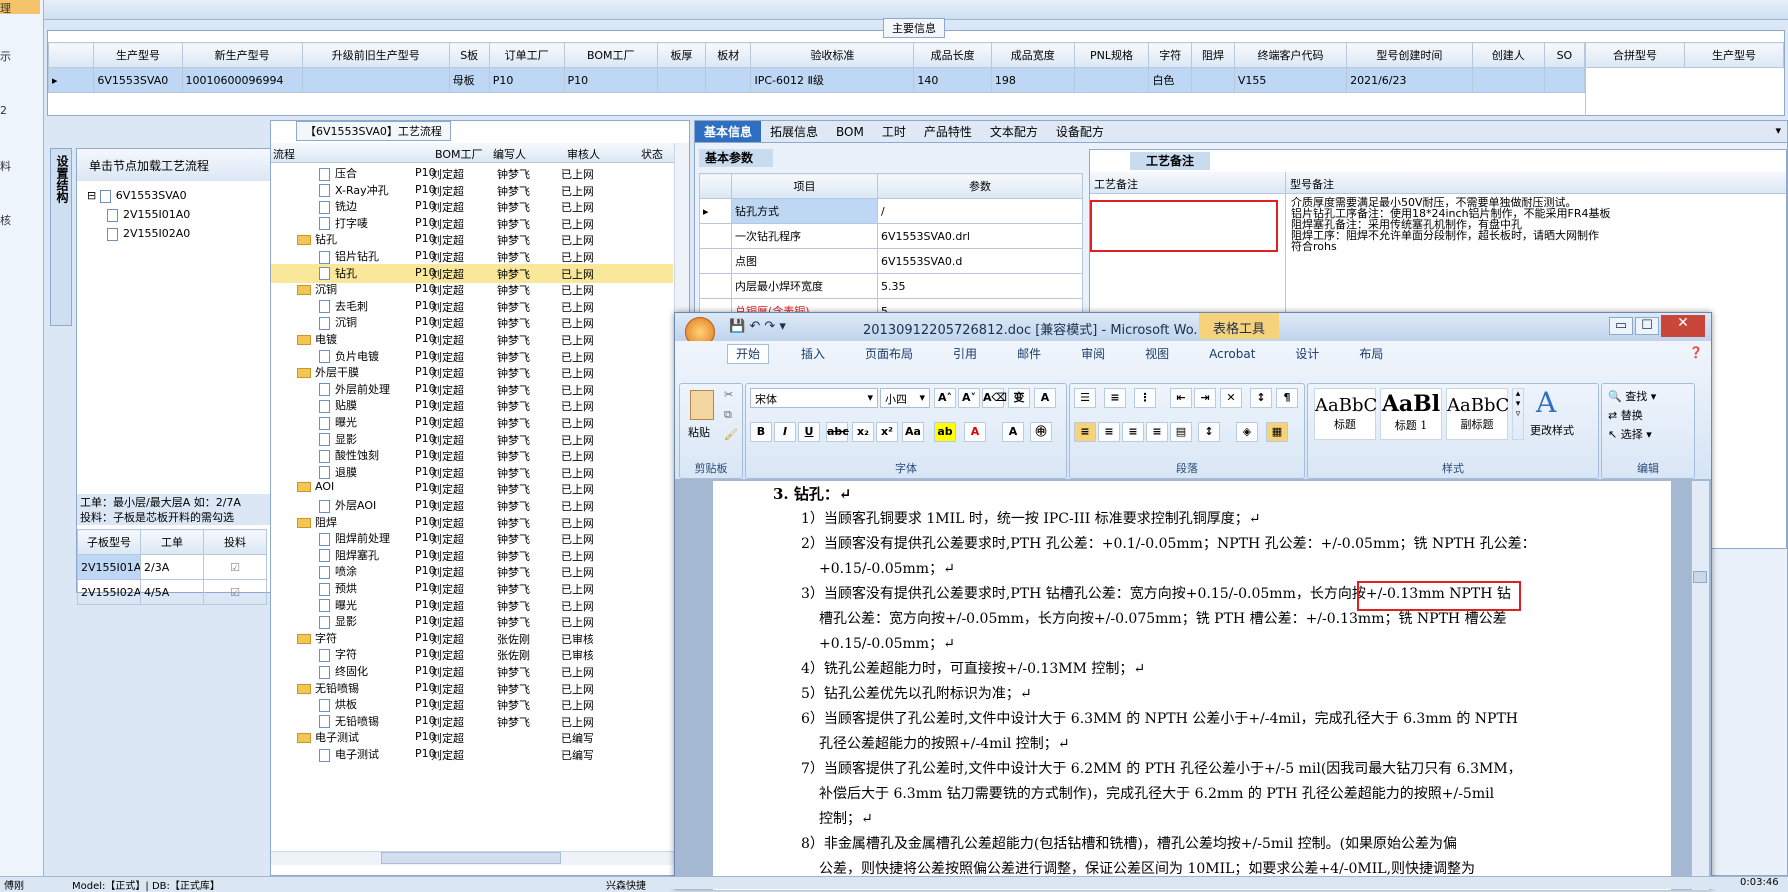 The width and height of the screenshot is (1788, 892). I want to click on help-icon: ❓, so click(1696, 352).